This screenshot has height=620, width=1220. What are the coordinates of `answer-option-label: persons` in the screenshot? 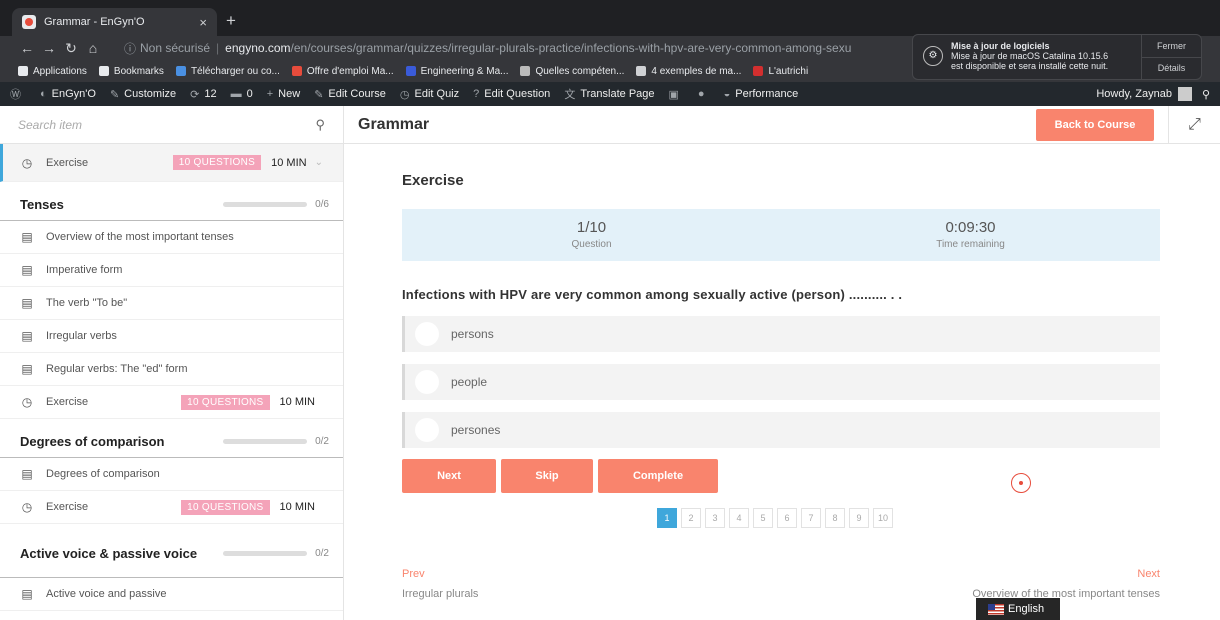 It's located at (472, 334).